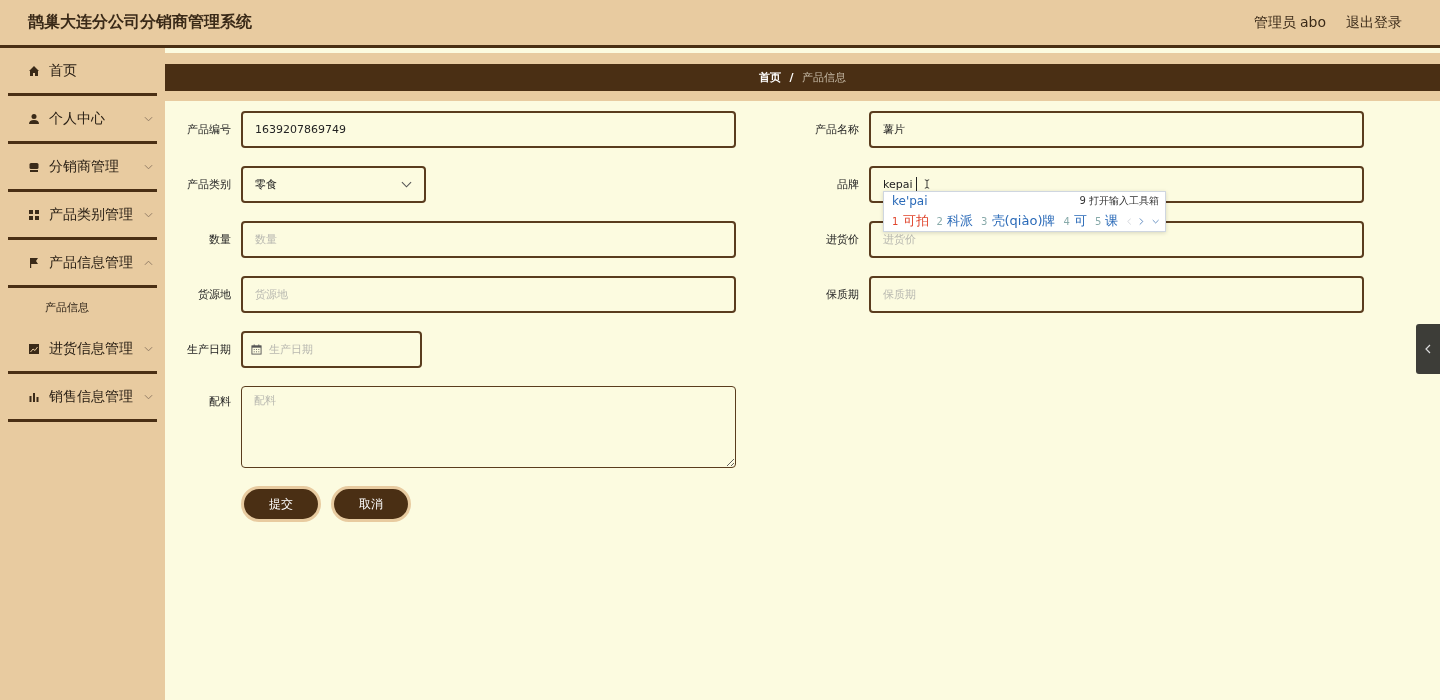 The height and width of the screenshot is (700, 1440). What do you see at coordinates (927, 184) in the screenshot?
I see `i-beam-cursor-icon` at bounding box center [927, 184].